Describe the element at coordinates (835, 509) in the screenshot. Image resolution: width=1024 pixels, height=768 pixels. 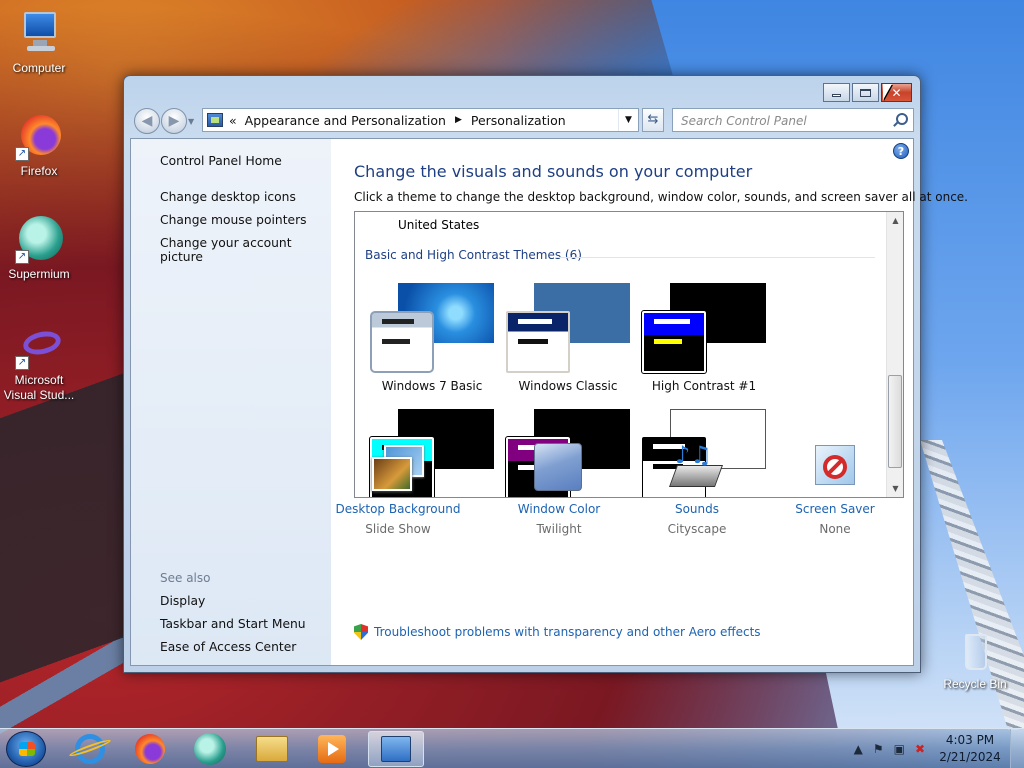
I see `category-title: Screen Saver` at that location.